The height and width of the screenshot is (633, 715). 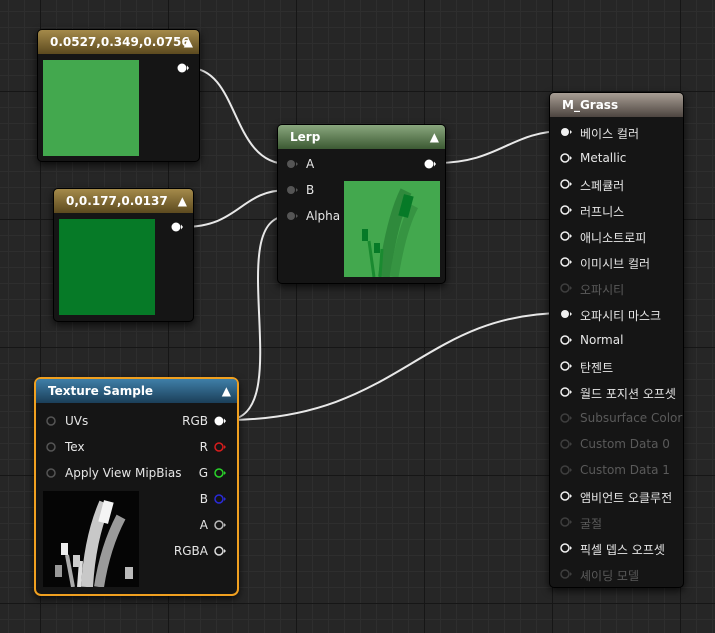 What do you see at coordinates (603, 158) in the screenshot?
I see `material-pin-label: Metallic` at bounding box center [603, 158].